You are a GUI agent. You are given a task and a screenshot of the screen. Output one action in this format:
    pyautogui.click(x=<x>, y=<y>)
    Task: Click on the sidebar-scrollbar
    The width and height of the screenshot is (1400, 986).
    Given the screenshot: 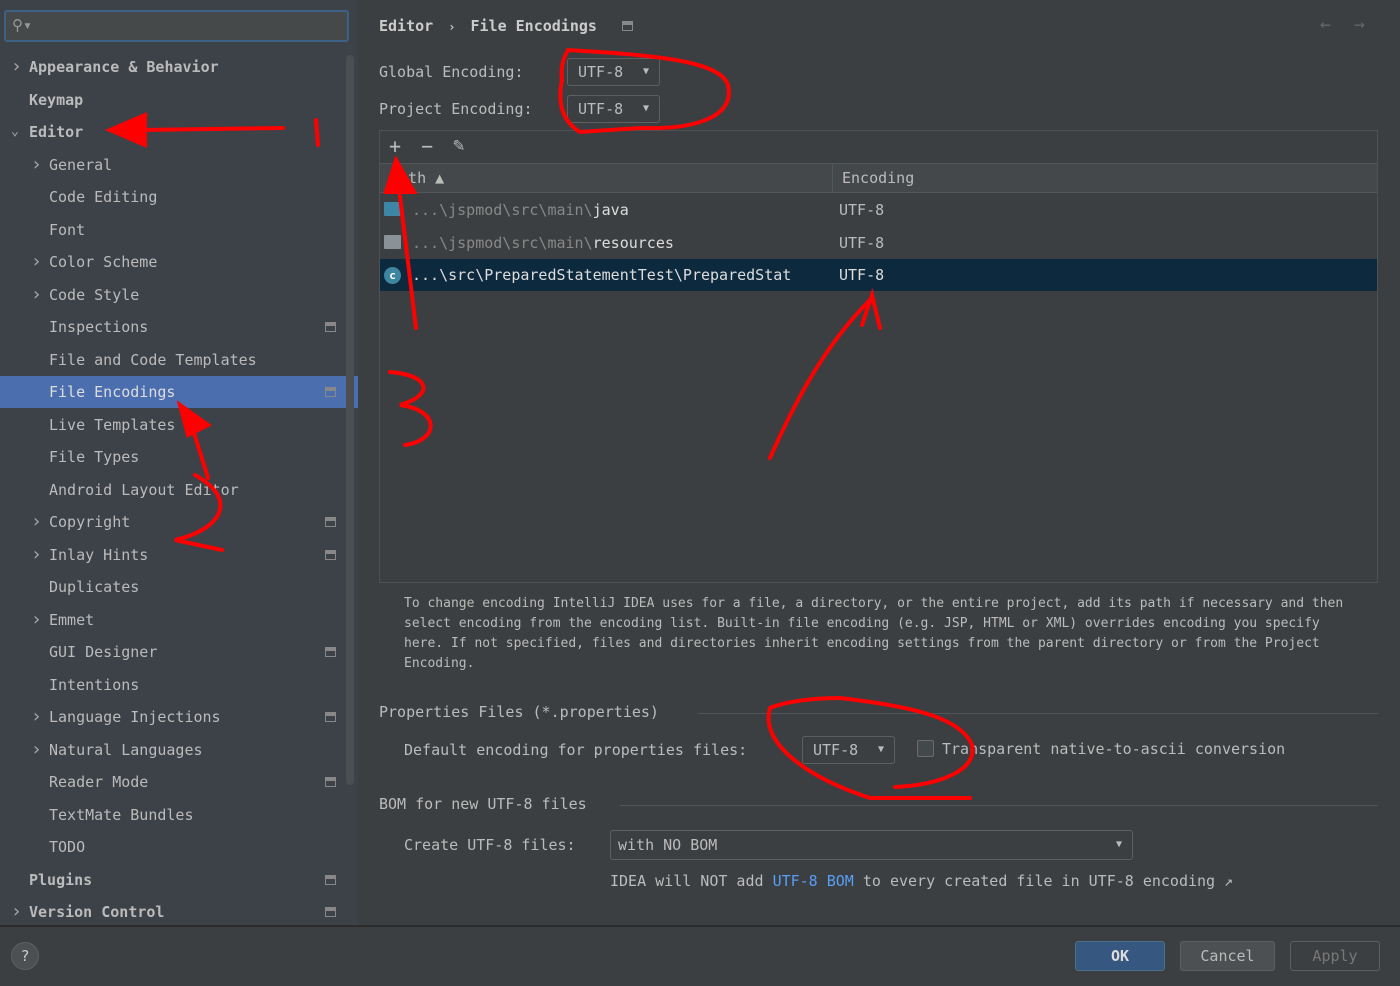 What is the action you would take?
    pyautogui.click(x=350, y=420)
    